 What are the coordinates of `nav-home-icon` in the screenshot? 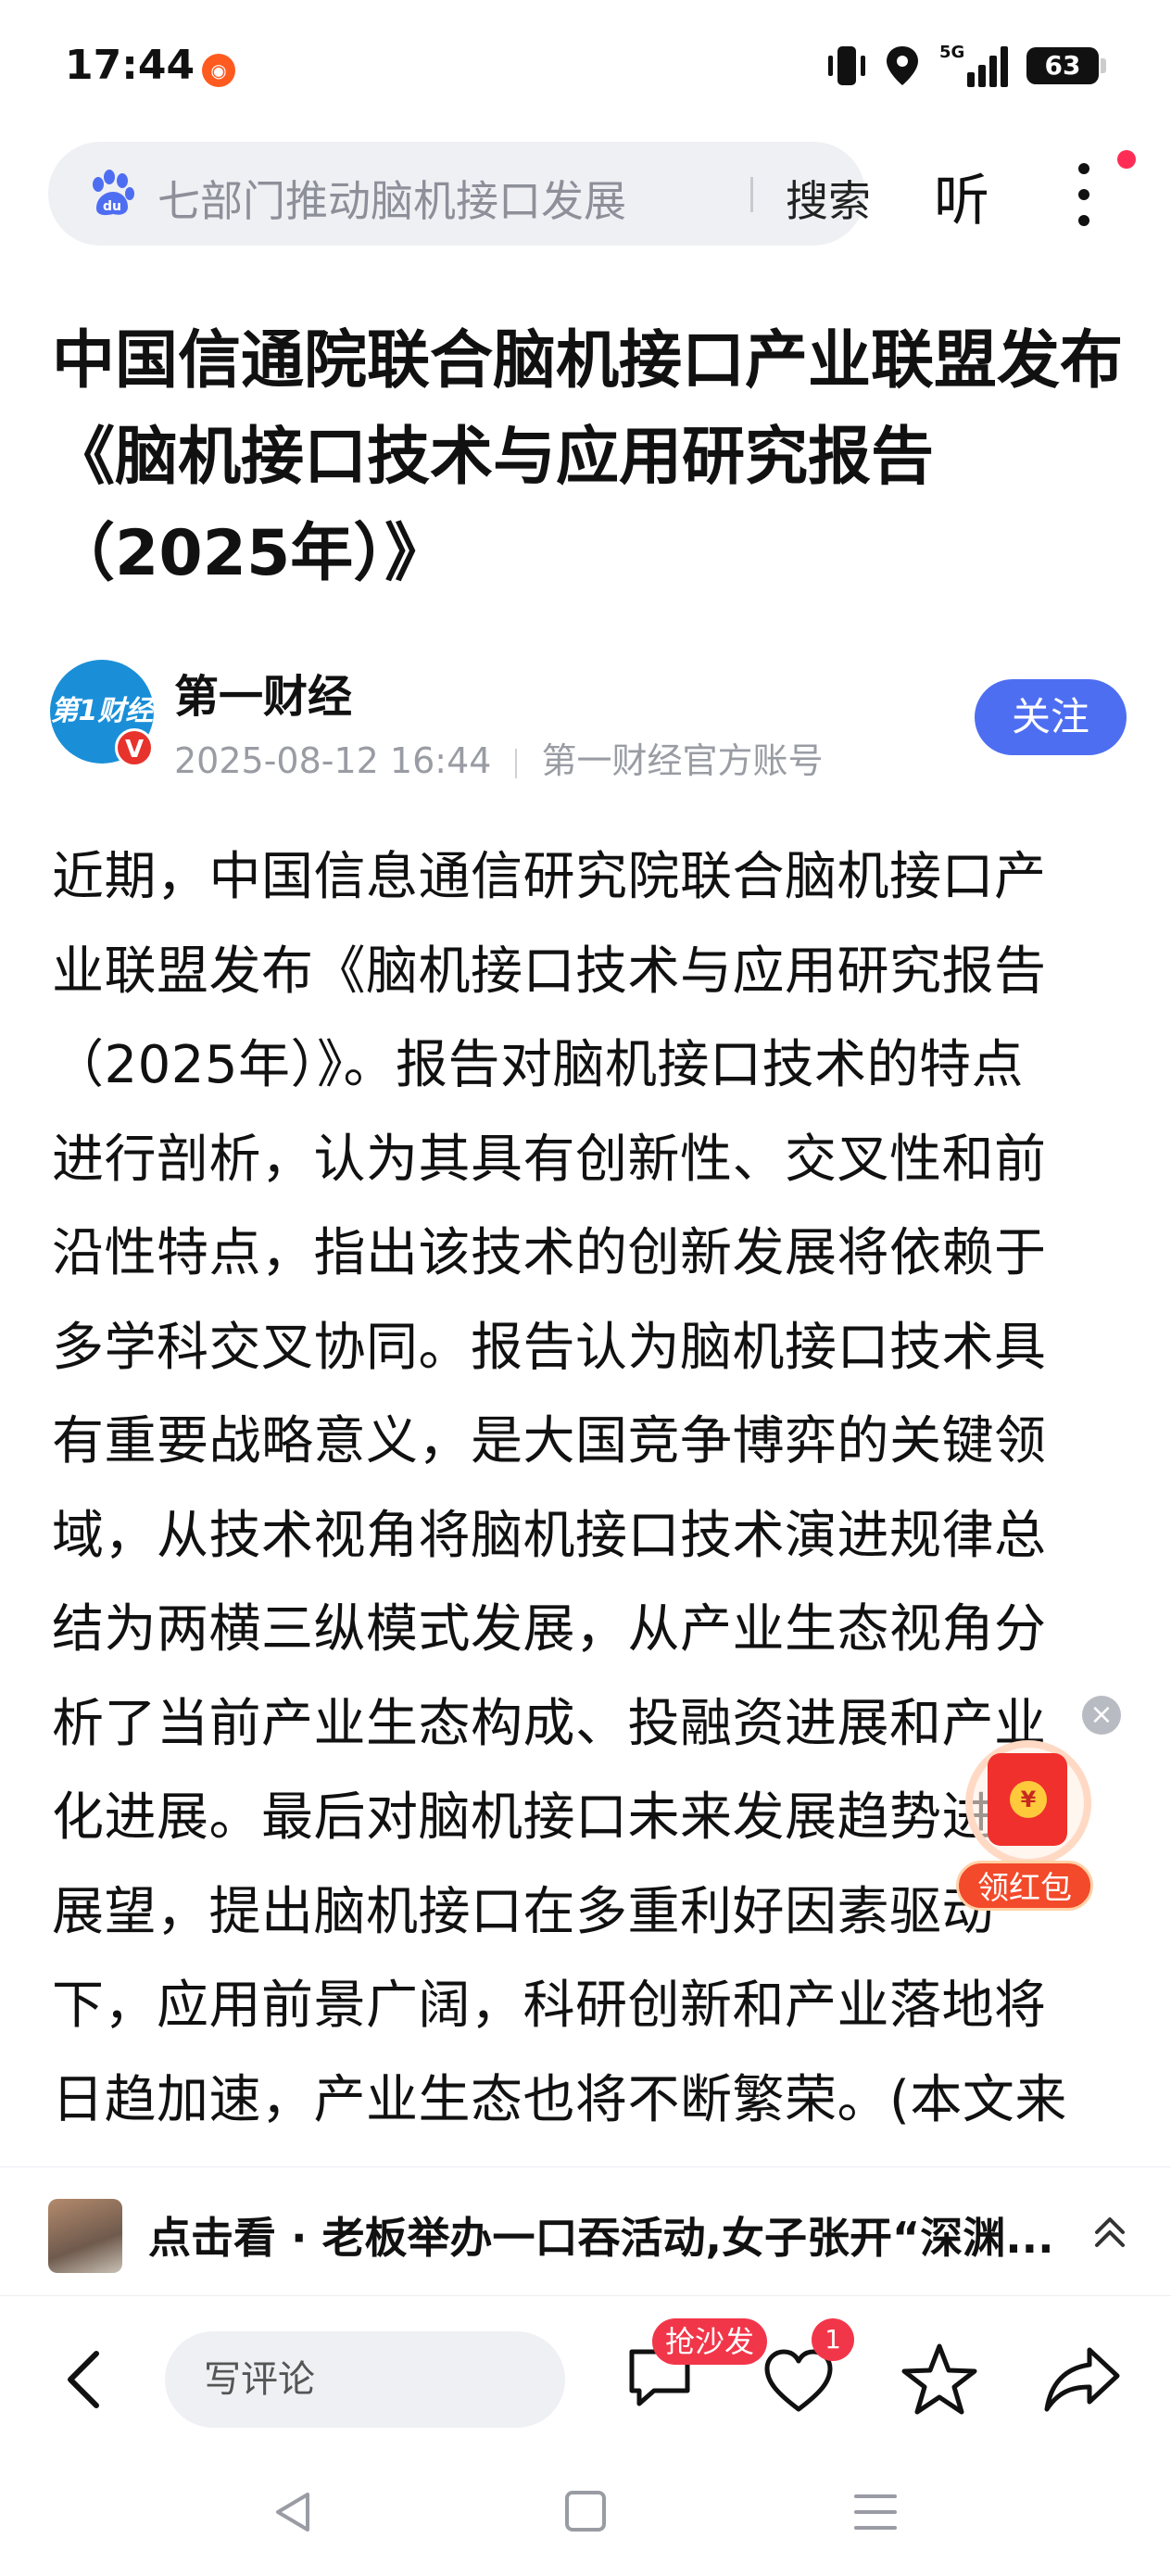 It's located at (585, 2512).